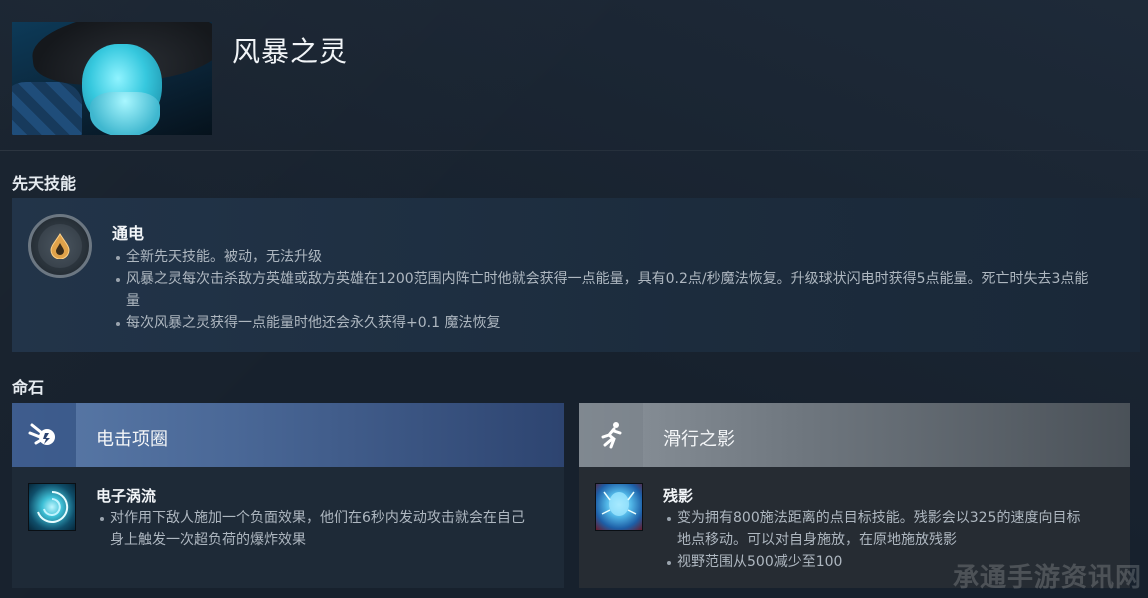 This screenshot has height=598, width=1148. I want to click on facet-title: 滑行之影, so click(699, 439).